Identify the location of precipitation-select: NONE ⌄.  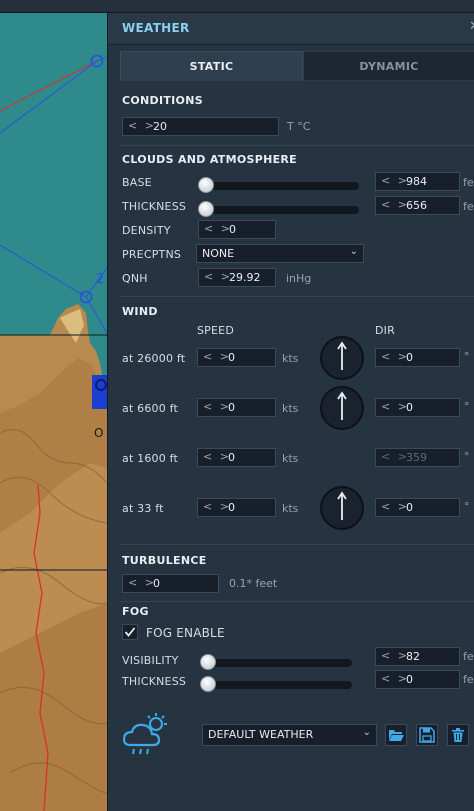
(280, 253).